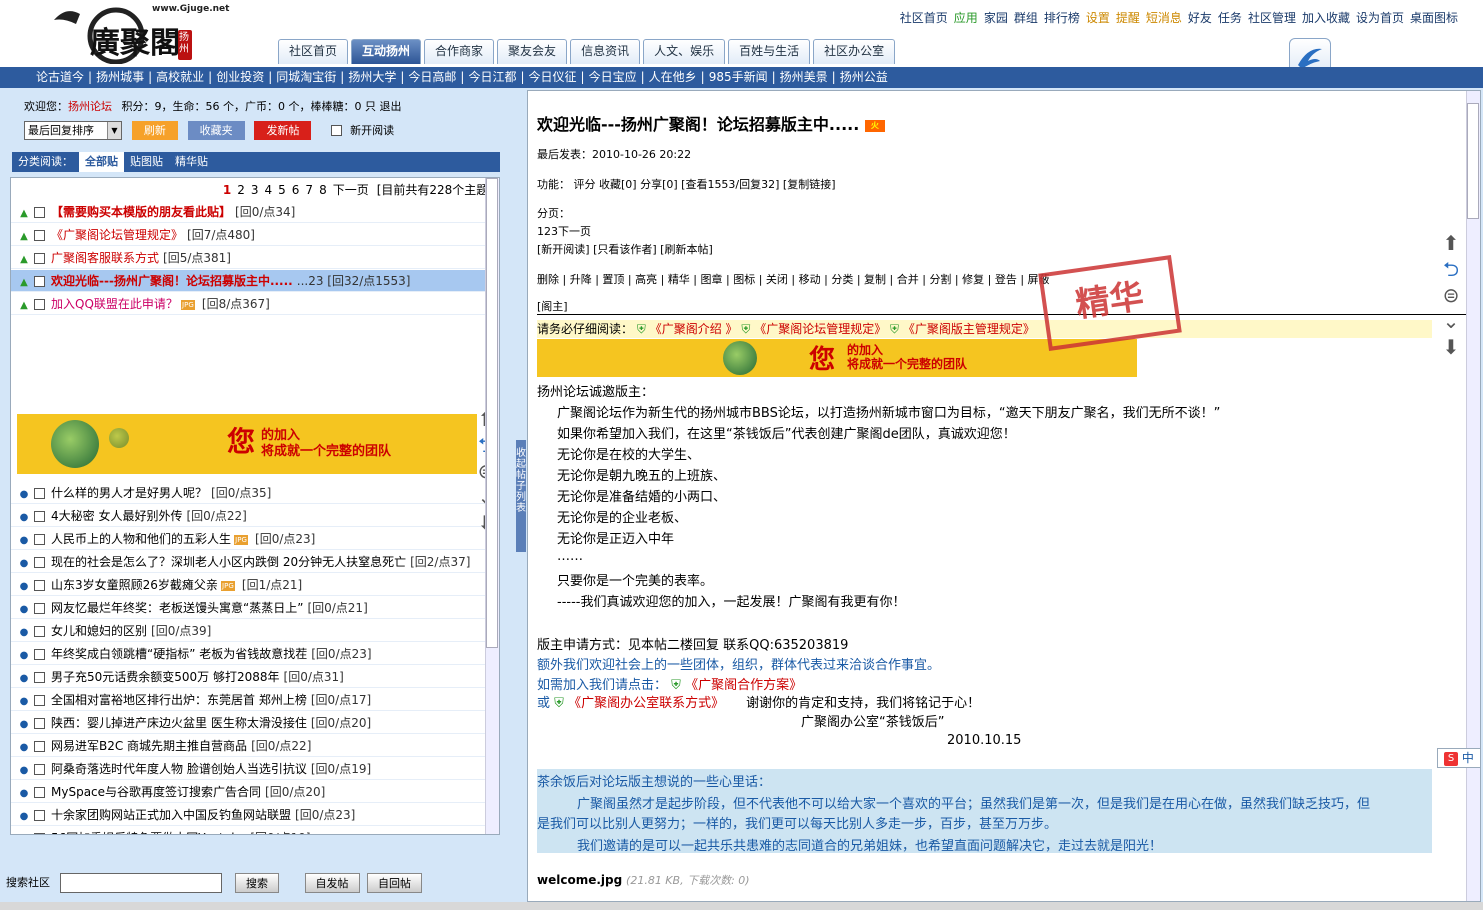 The width and height of the screenshot is (1483, 910). I want to click on office-link: 《广聚阁办公室联系方式》, so click(646, 703).